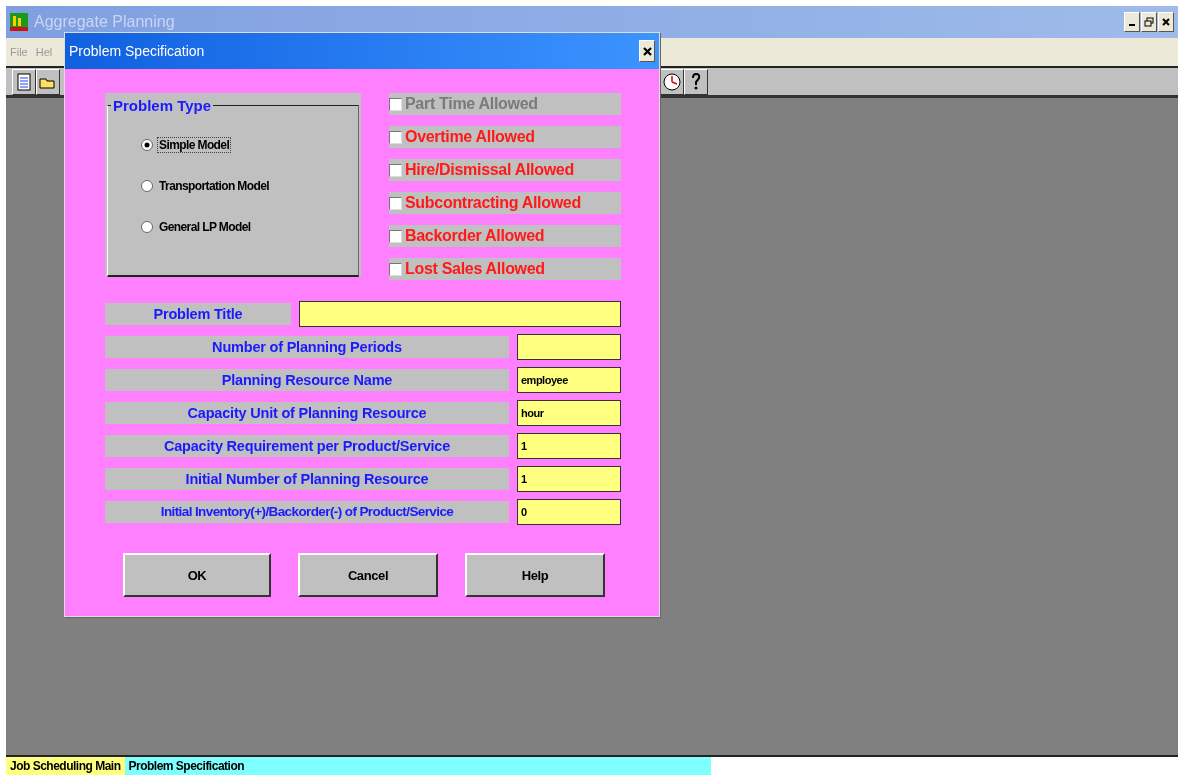 This screenshot has height=775, width=1178. I want to click on field-label: Initial Number of Planning Resource, so click(307, 479).